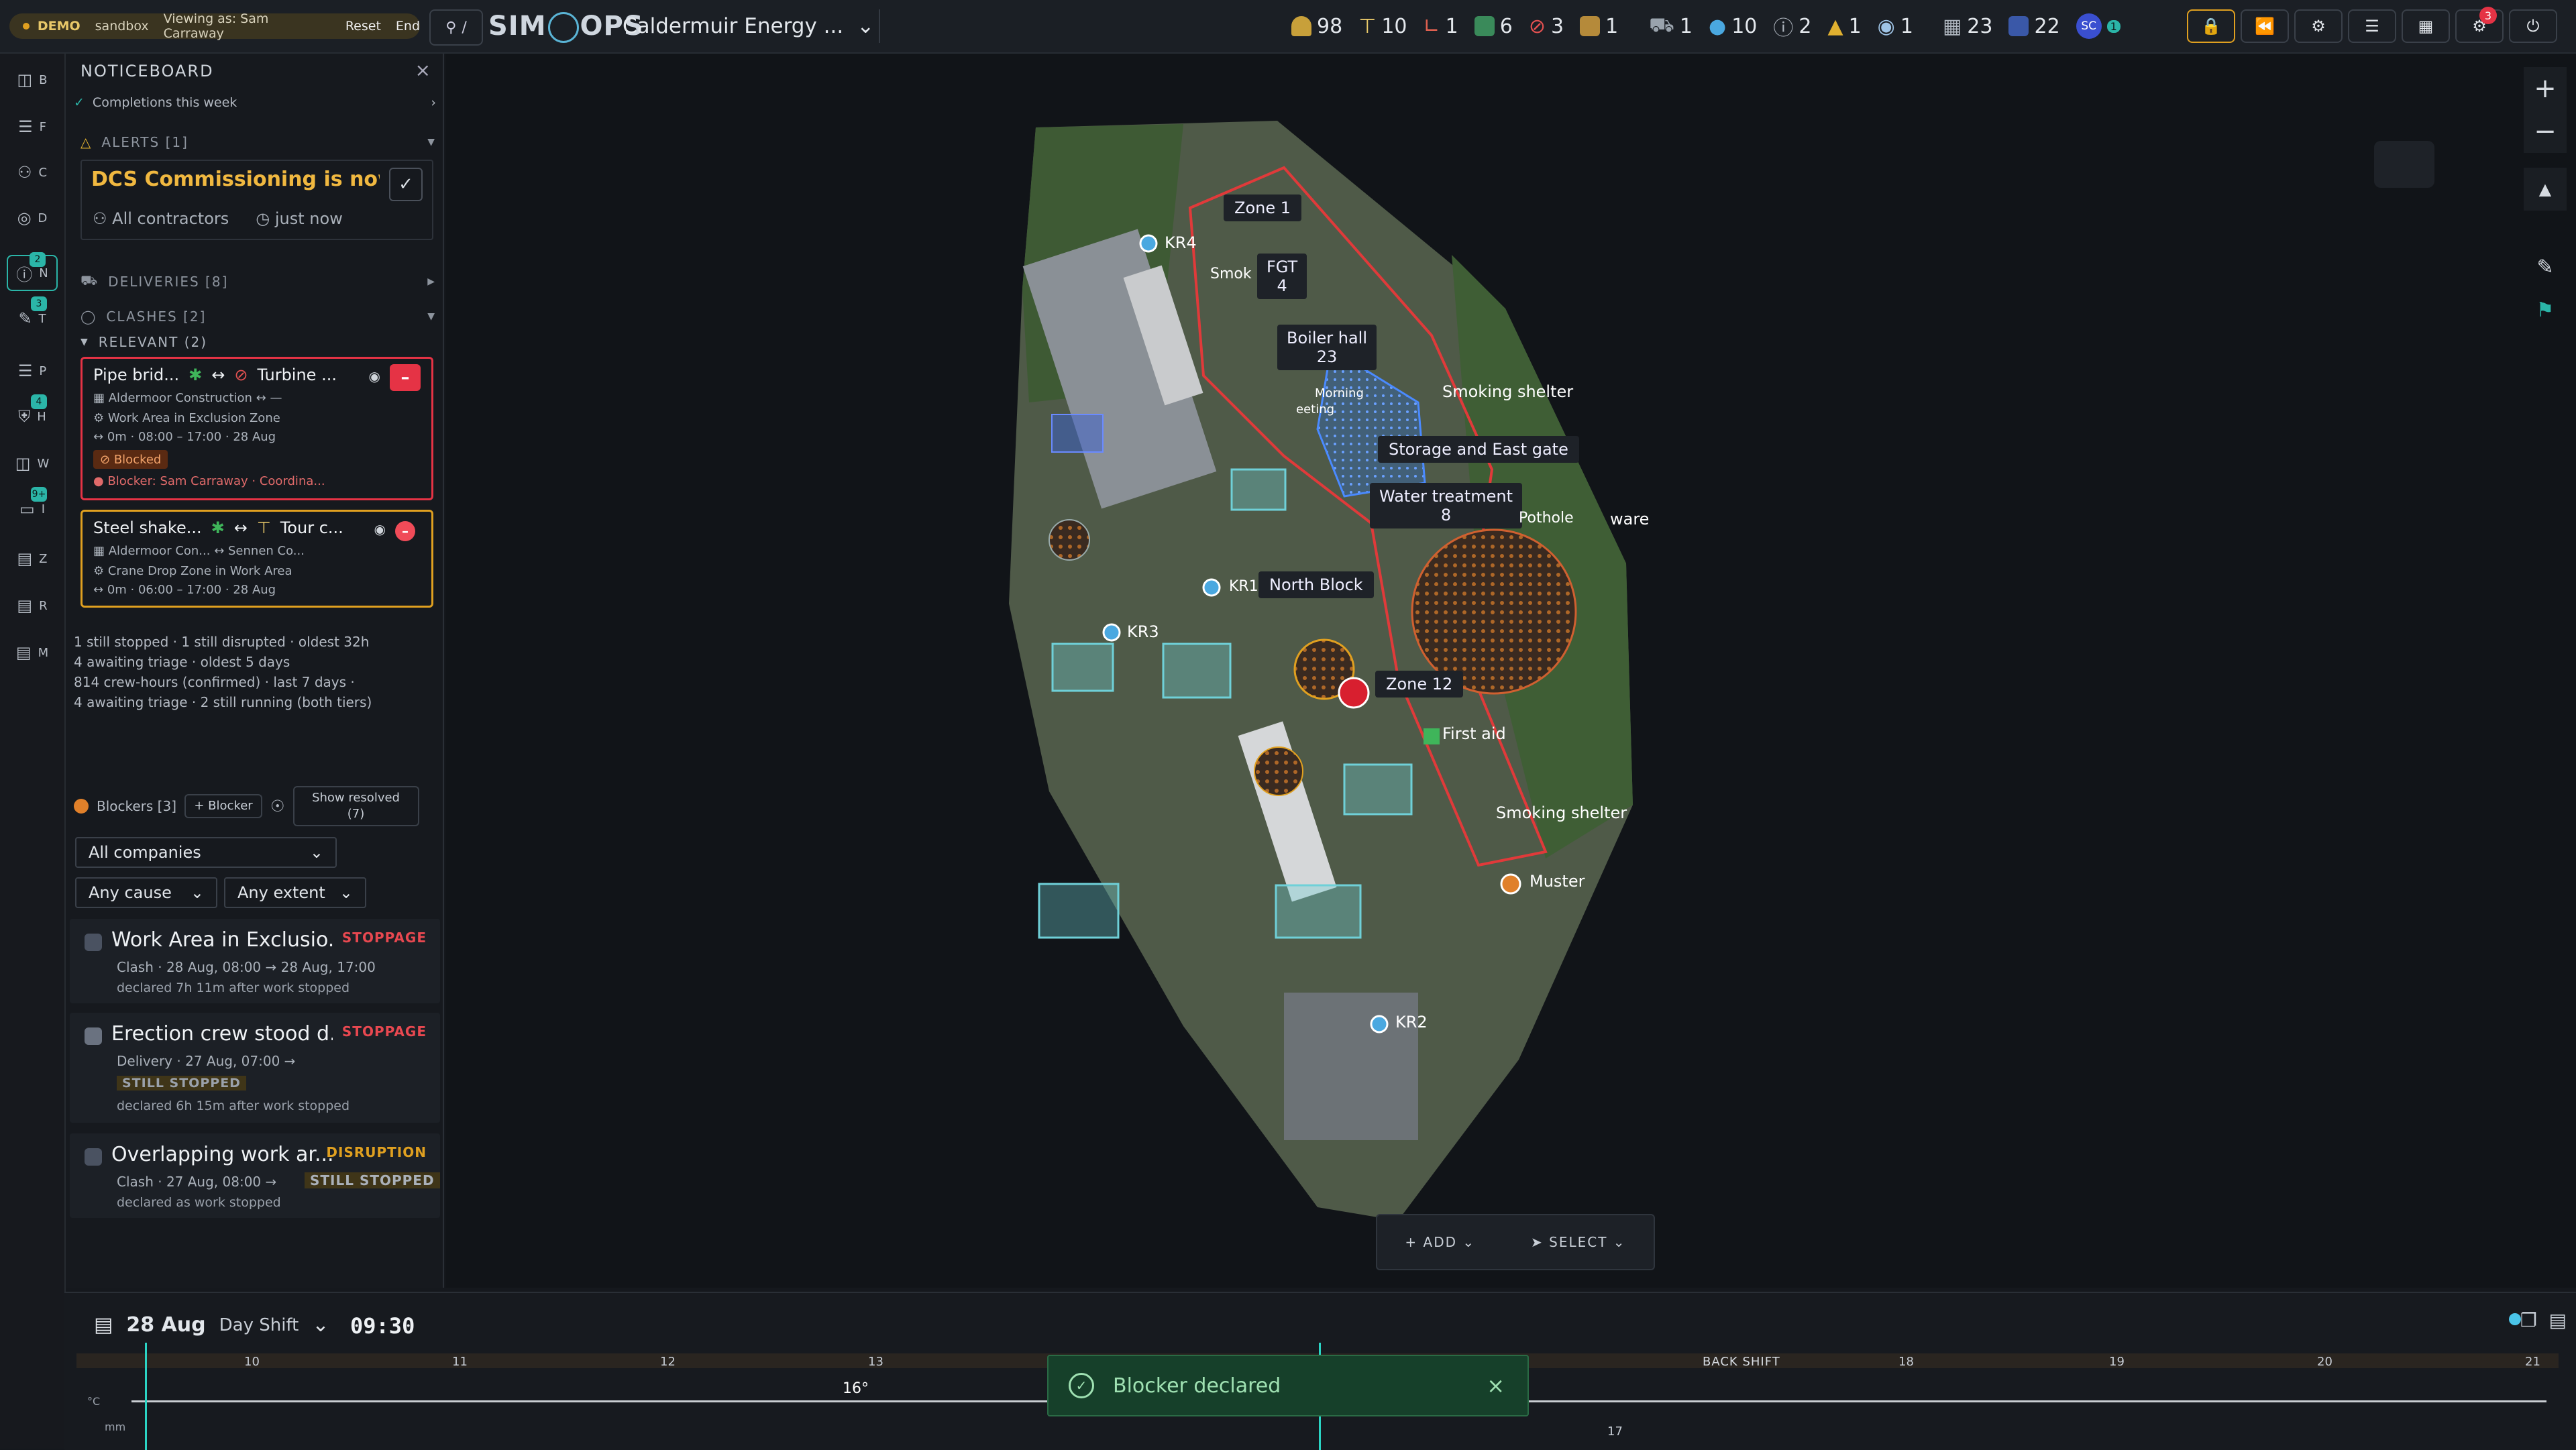  I want to click on copy-icon: ❐, so click(2528, 1320).